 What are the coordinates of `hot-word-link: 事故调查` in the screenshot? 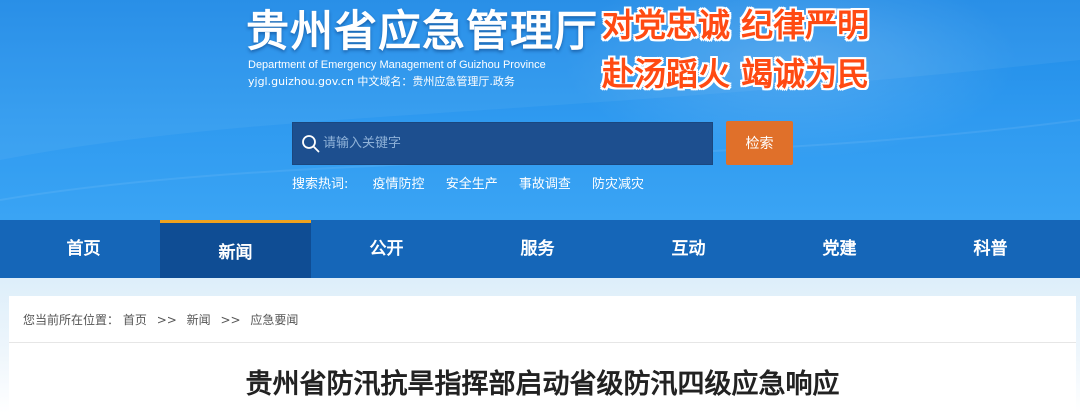 It's located at (545, 184).